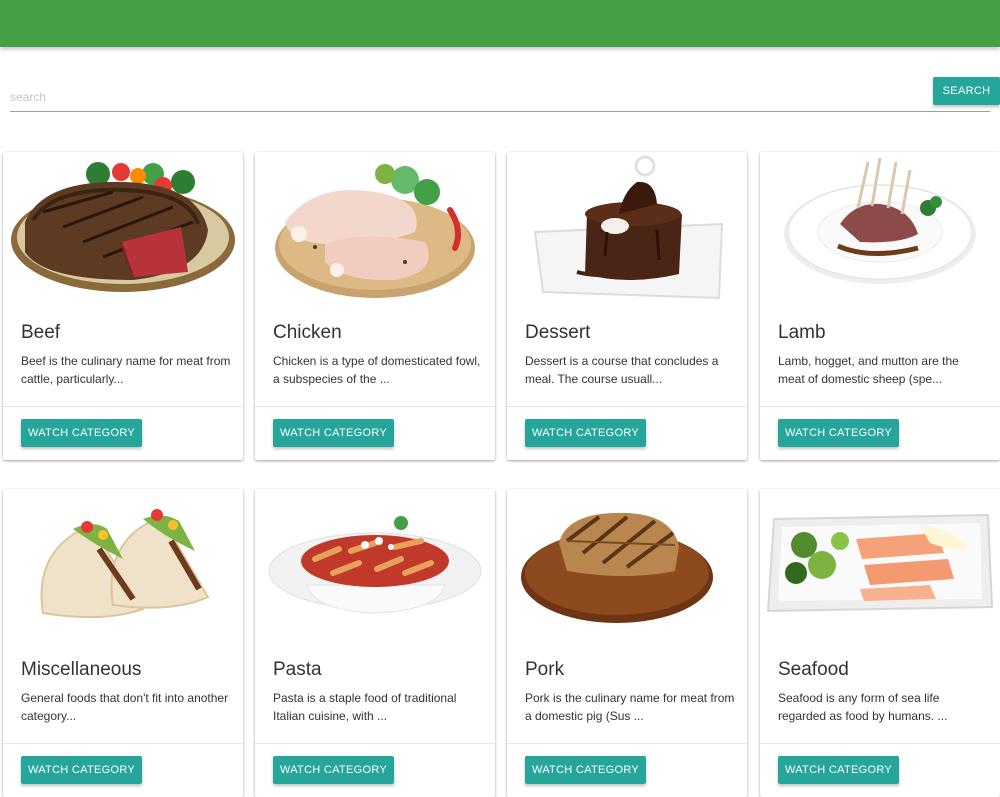 This screenshot has height=797, width=1000. Describe the element at coordinates (880, 232) in the screenshot. I see `lamb-rack-image` at that location.